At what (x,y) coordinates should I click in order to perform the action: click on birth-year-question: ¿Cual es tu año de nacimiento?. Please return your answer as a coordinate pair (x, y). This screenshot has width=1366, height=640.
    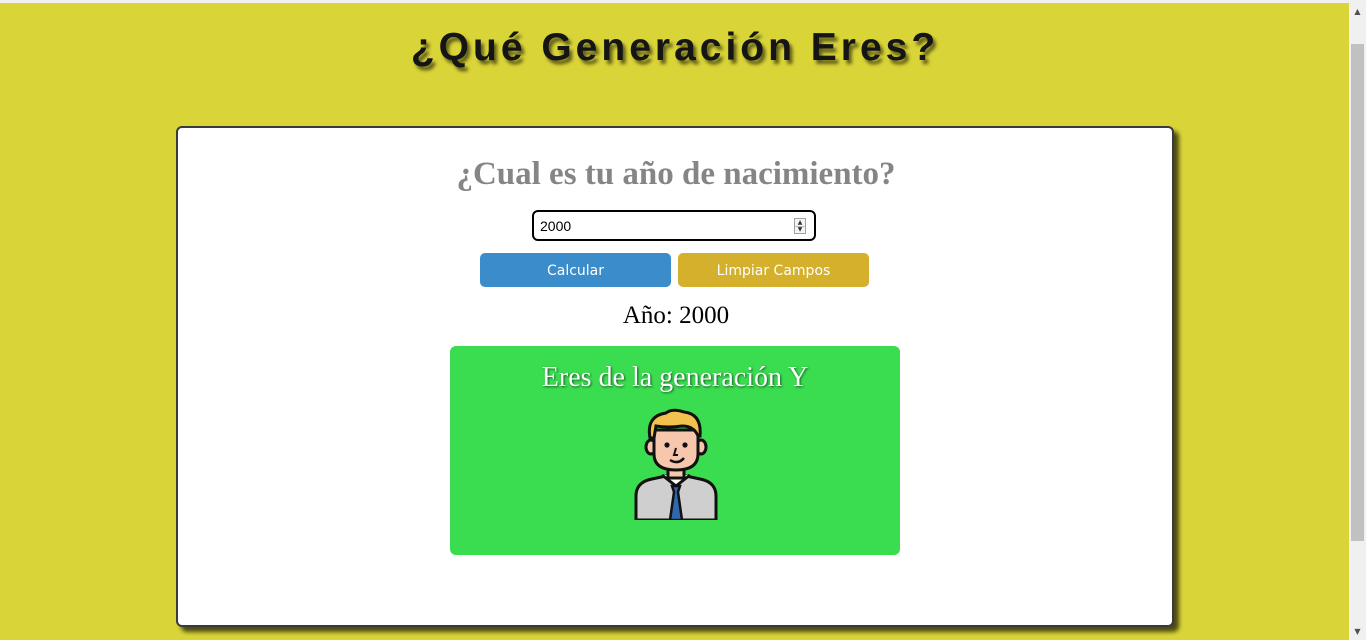
    Looking at the image, I should click on (676, 174).